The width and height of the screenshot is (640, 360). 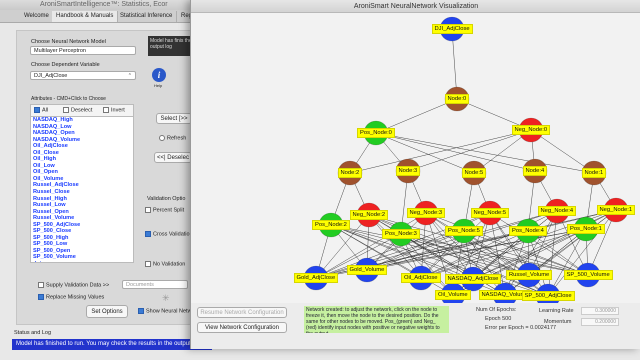 What do you see at coordinates (171, 234) in the screenshot?
I see `cross-validation-label: Cross Validatio` at bounding box center [171, 234].